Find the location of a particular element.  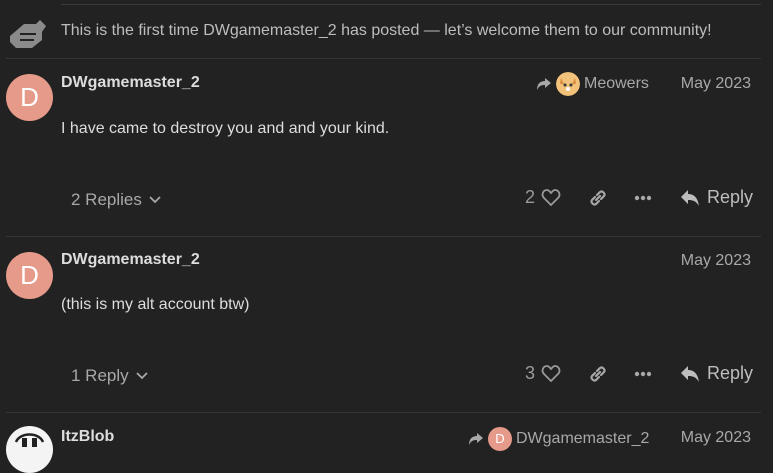

like-count: 3 is located at coordinates (530, 373).